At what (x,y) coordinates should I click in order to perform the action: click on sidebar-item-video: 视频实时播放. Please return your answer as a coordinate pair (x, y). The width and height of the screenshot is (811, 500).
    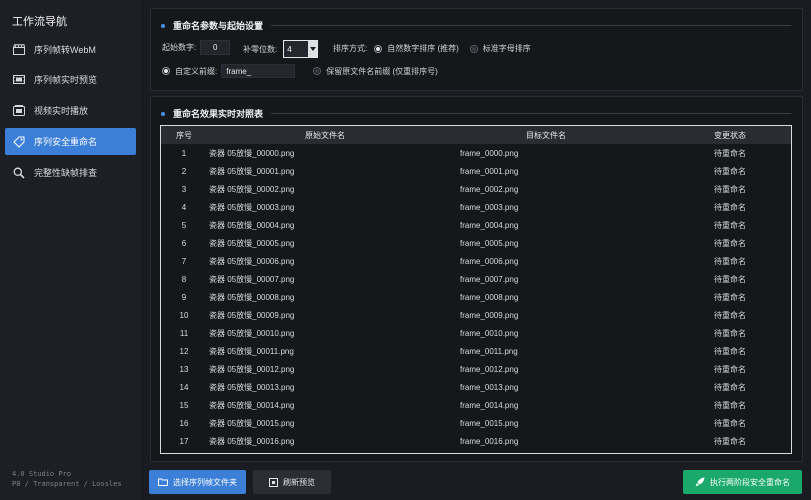
    Looking at the image, I should click on (70, 110).